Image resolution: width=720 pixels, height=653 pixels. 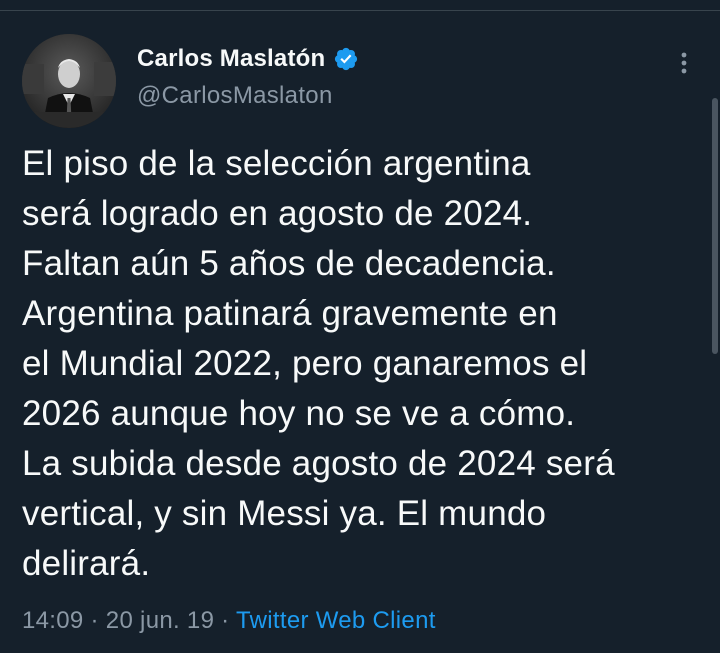 I want to click on more-vertical-icon, so click(x=684, y=63).